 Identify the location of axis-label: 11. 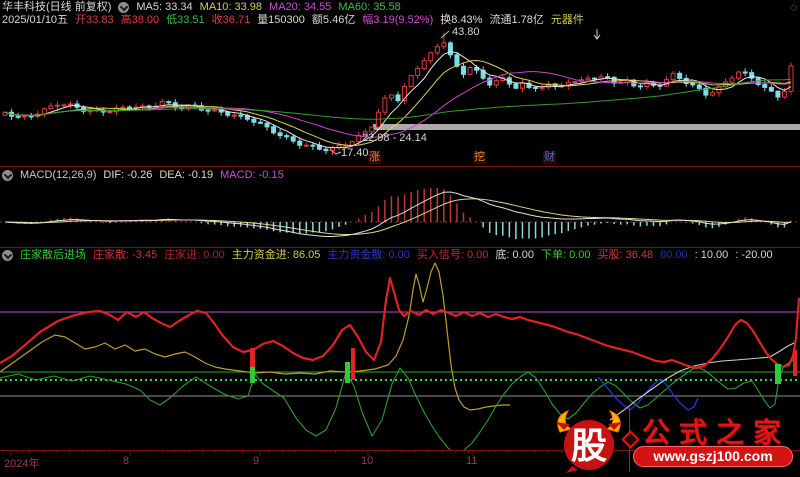
(472, 461).